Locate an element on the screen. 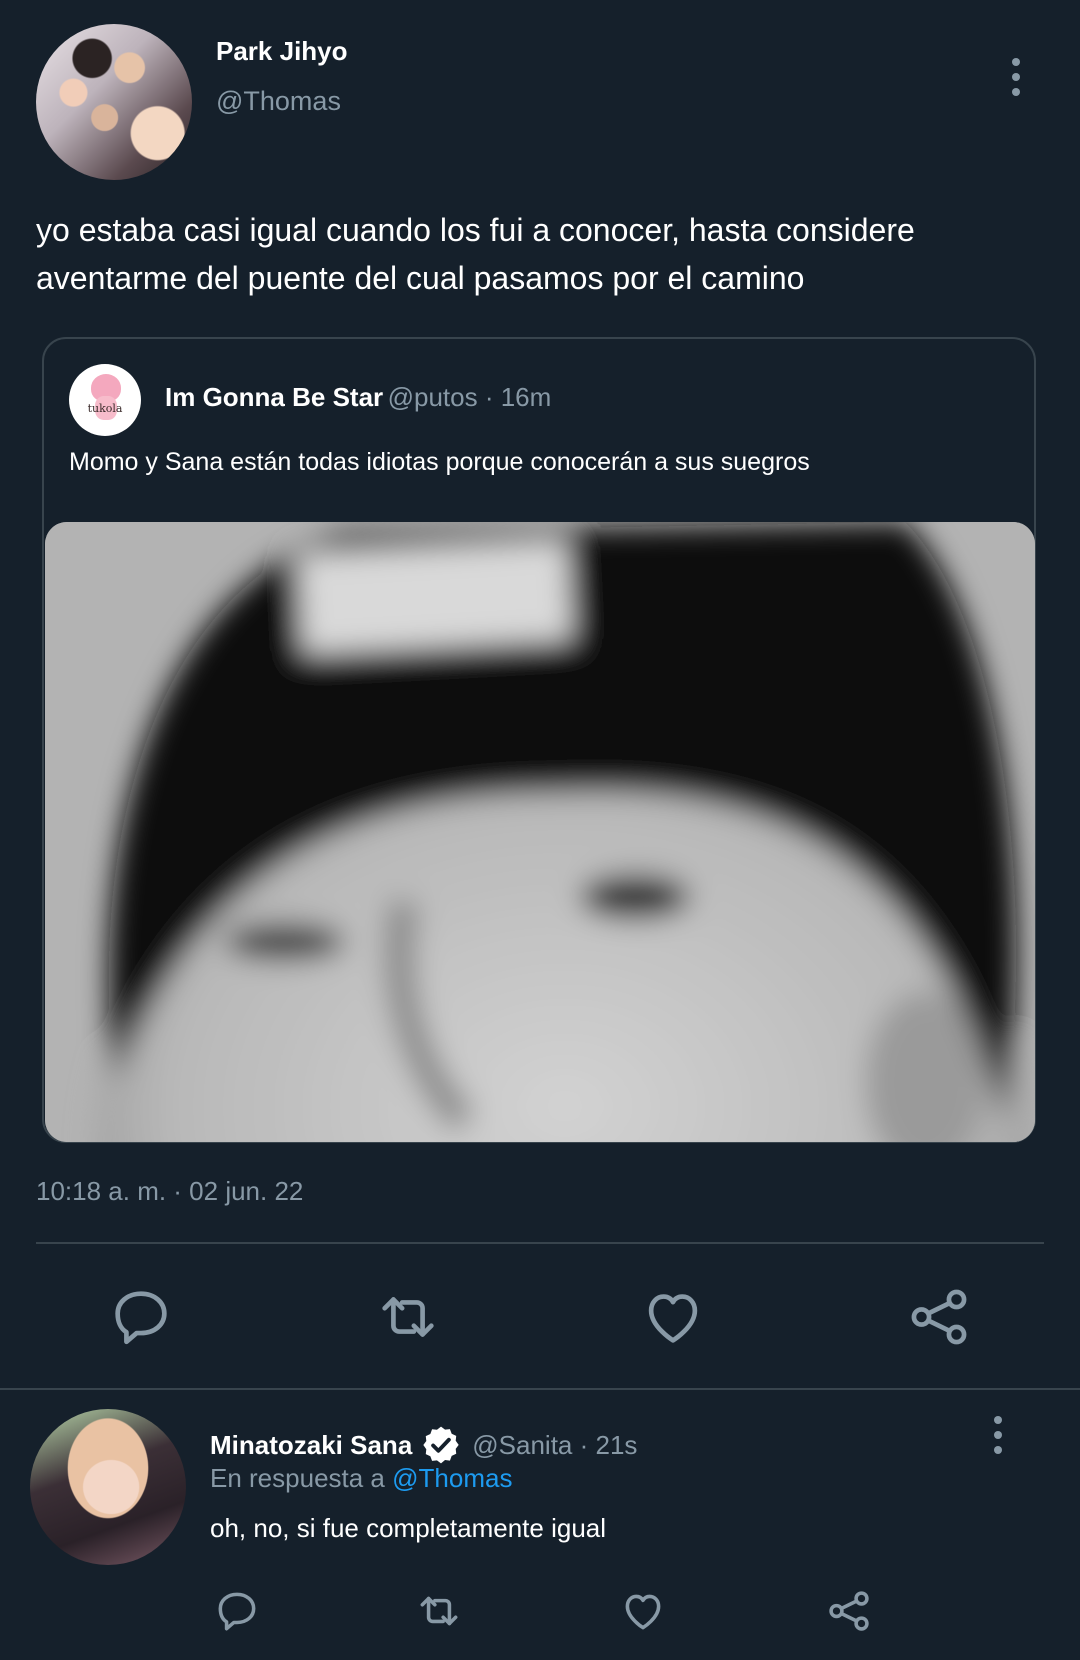 The width and height of the screenshot is (1080, 1660). verified-badge-icon is located at coordinates (441, 1445).